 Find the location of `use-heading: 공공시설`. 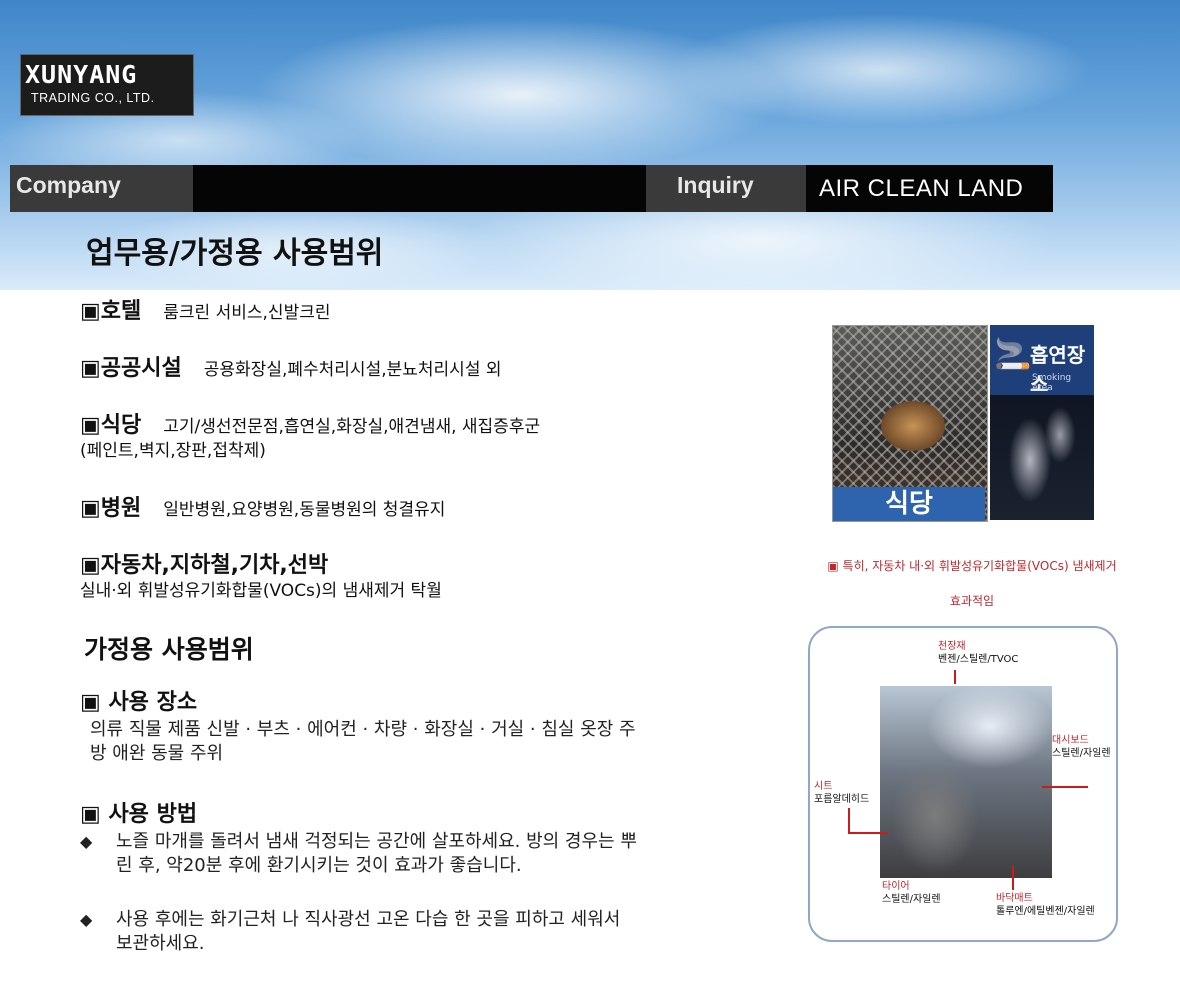

use-heading: 공공시설 is located at coordinates (141, 368).